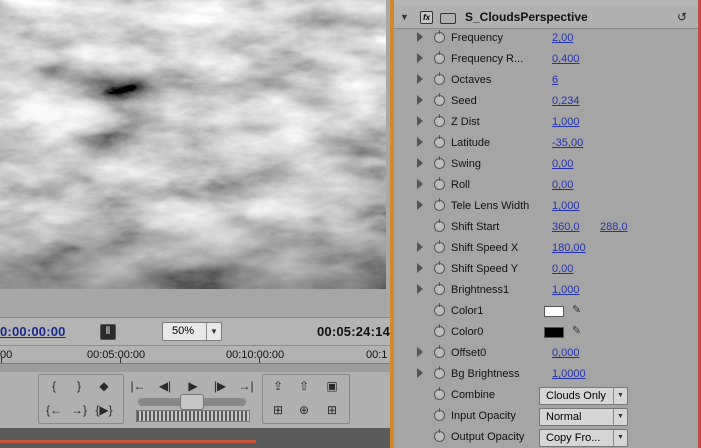 The height and width of the screenshot is (448, 701). Describe the element at coordinates (192, 402) in the screenshot. I see `jog-handle` at that location.